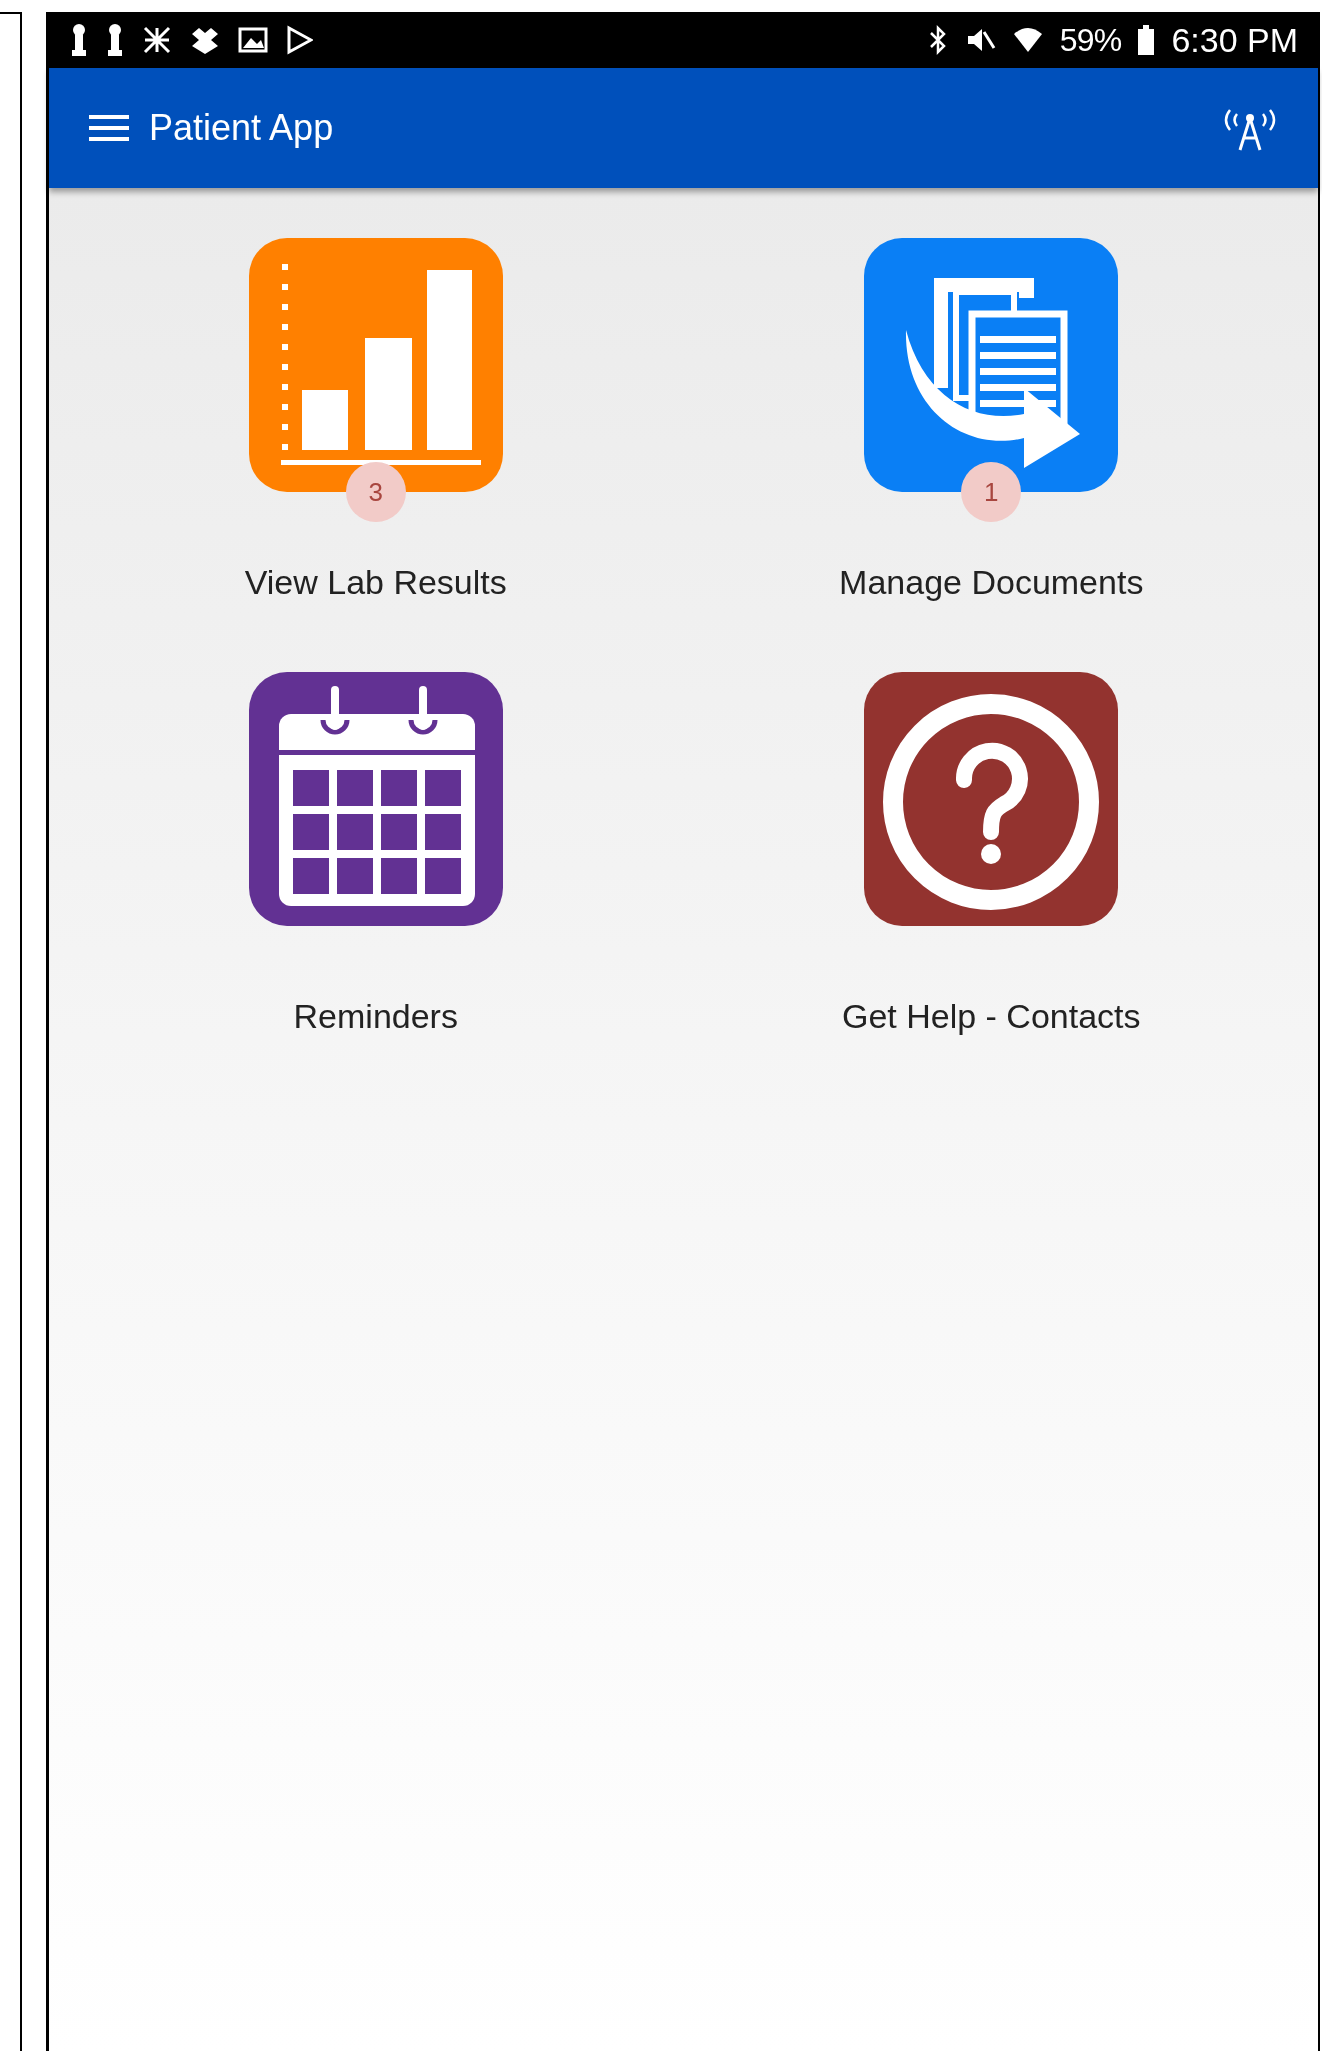 This screenshot has height=2051, width=1322. I want to click on bluetooth-icon, so click(937, 40).